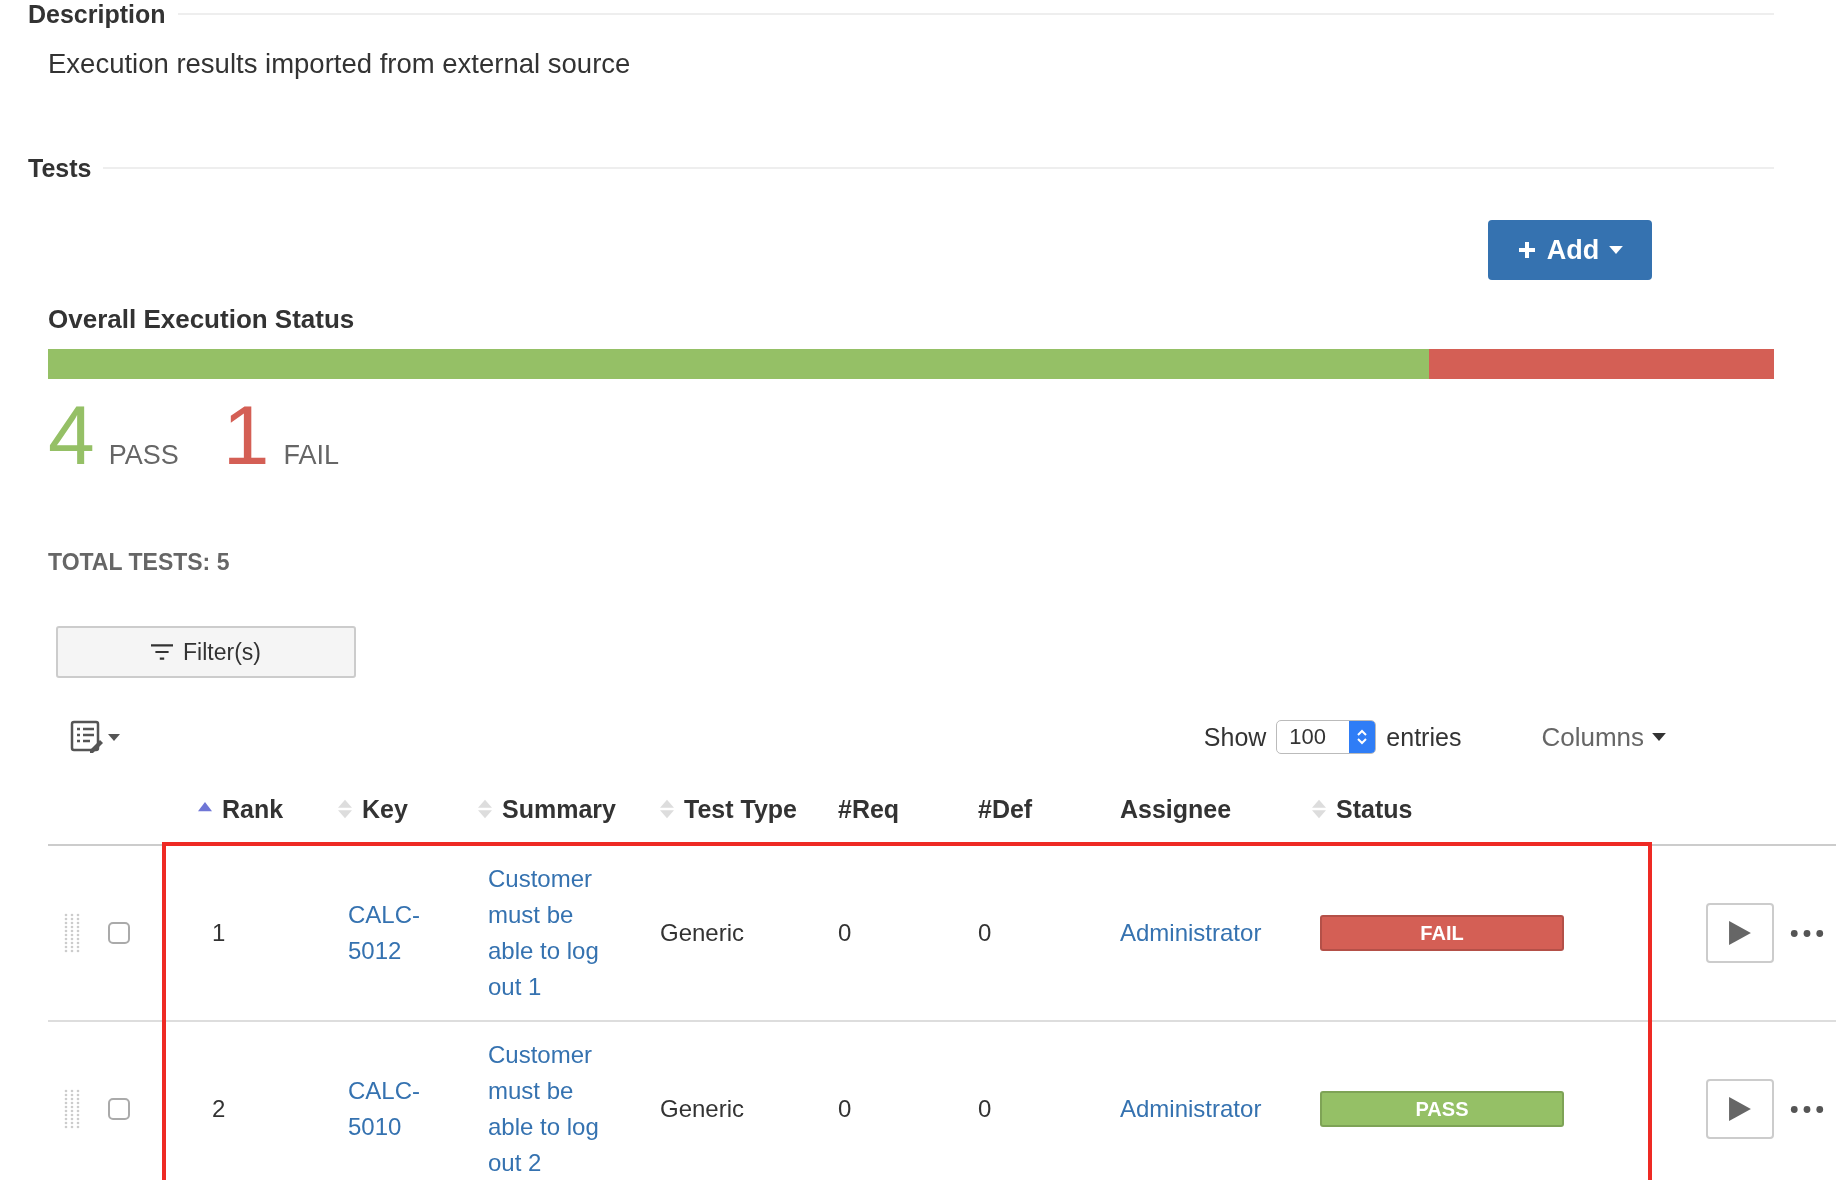 This screenshot has height=1180, width=1836. Describe the element at coordinates (383, 1109) in the screenshot. I see `issue-key-link: CALC-5010` at that location.